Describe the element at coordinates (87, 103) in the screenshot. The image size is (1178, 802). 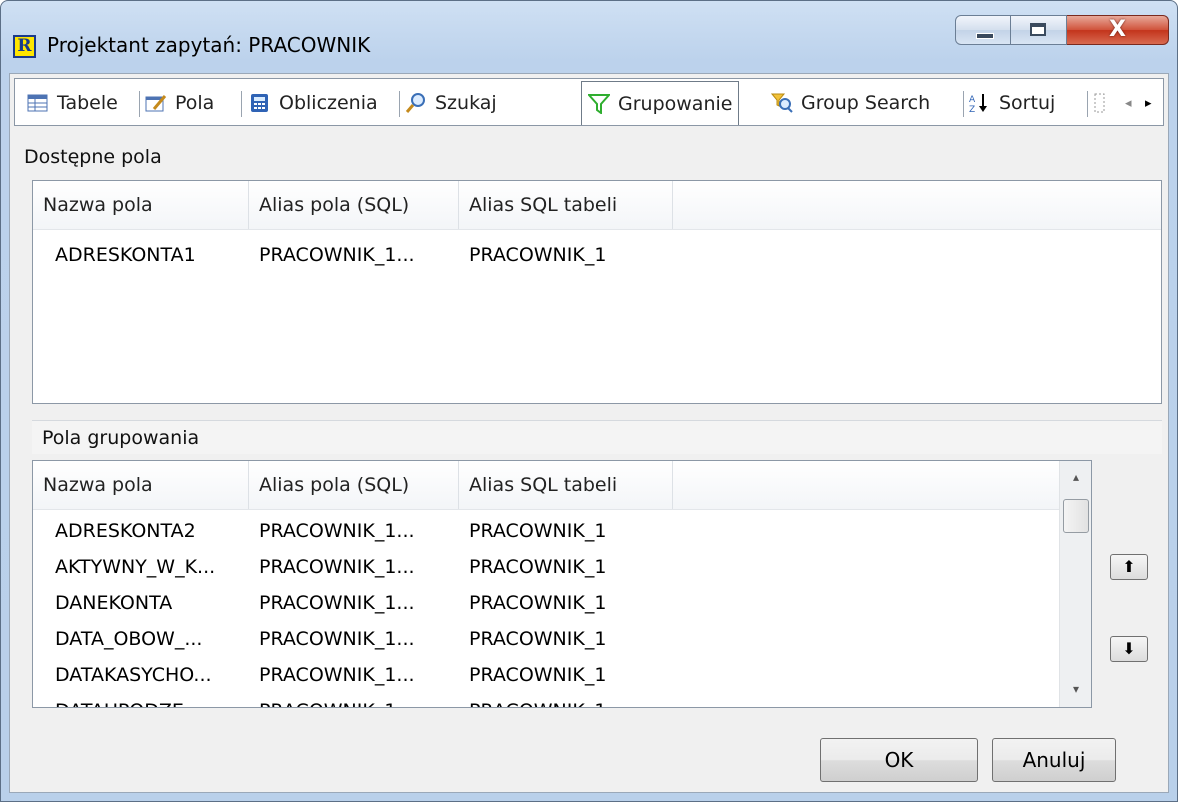
I see `tab-tabele-label: Tabele` at that location.